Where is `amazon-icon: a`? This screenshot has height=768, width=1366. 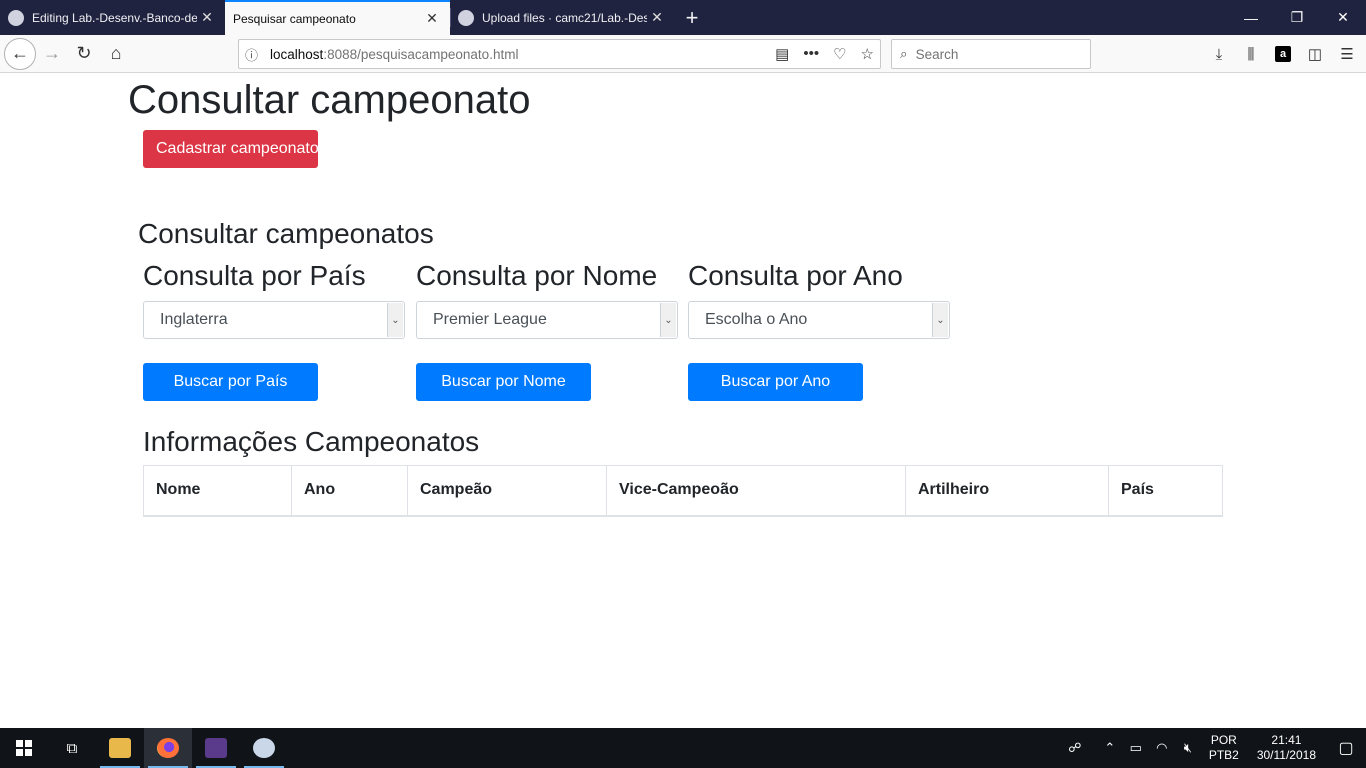
amazon-icon: a is located at coordinates (1283, 54).